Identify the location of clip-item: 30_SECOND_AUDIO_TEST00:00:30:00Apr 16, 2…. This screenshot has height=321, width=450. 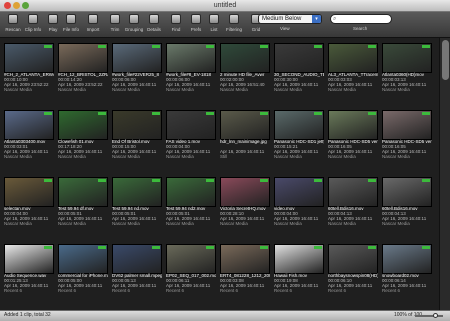
(299, 66).